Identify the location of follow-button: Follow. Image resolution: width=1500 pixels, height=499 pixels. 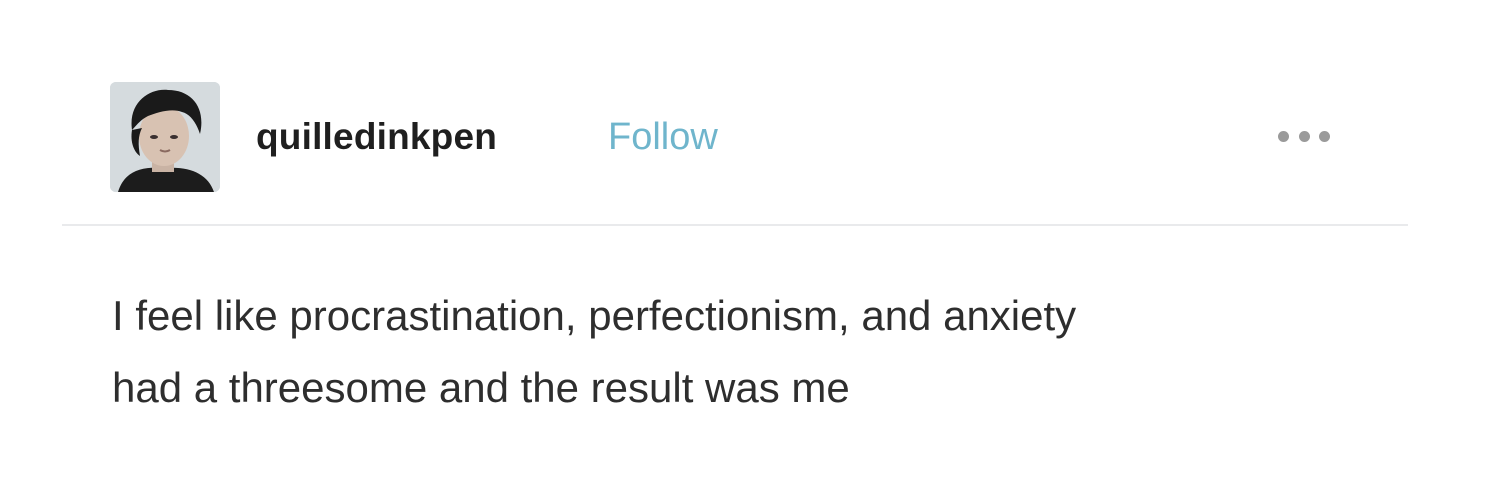
(663, 137).